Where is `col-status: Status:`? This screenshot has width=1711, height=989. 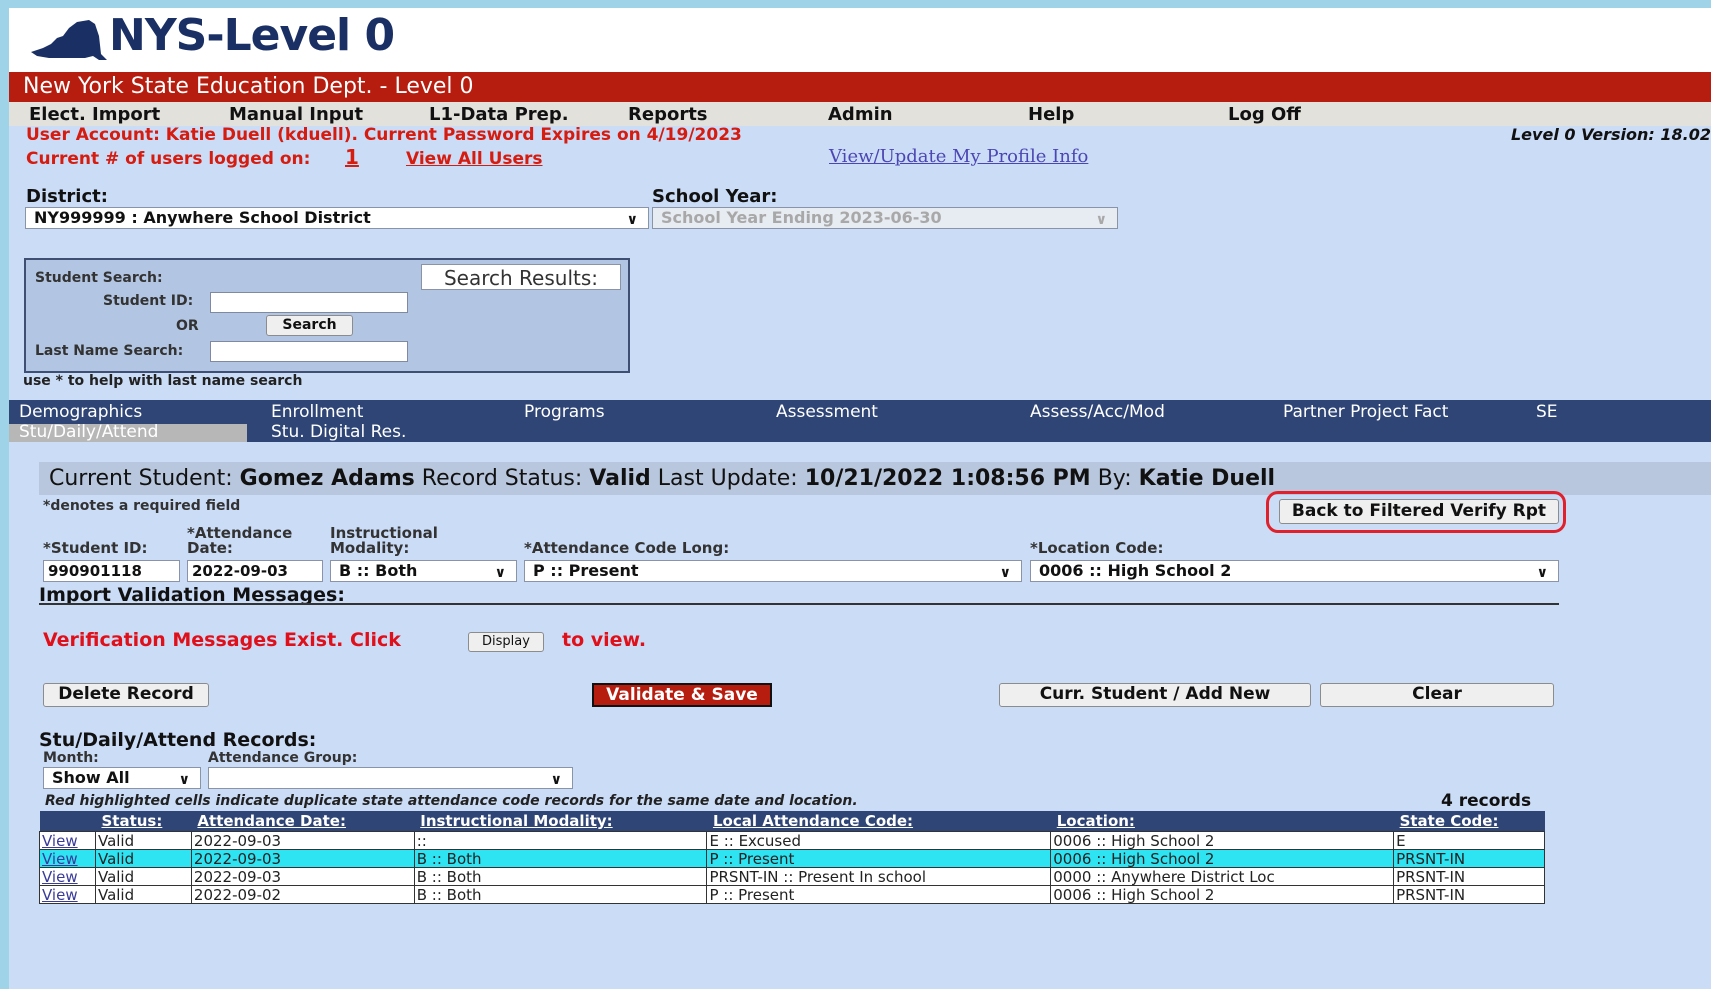
col-status: Status: is located at coordinates (143, 821).